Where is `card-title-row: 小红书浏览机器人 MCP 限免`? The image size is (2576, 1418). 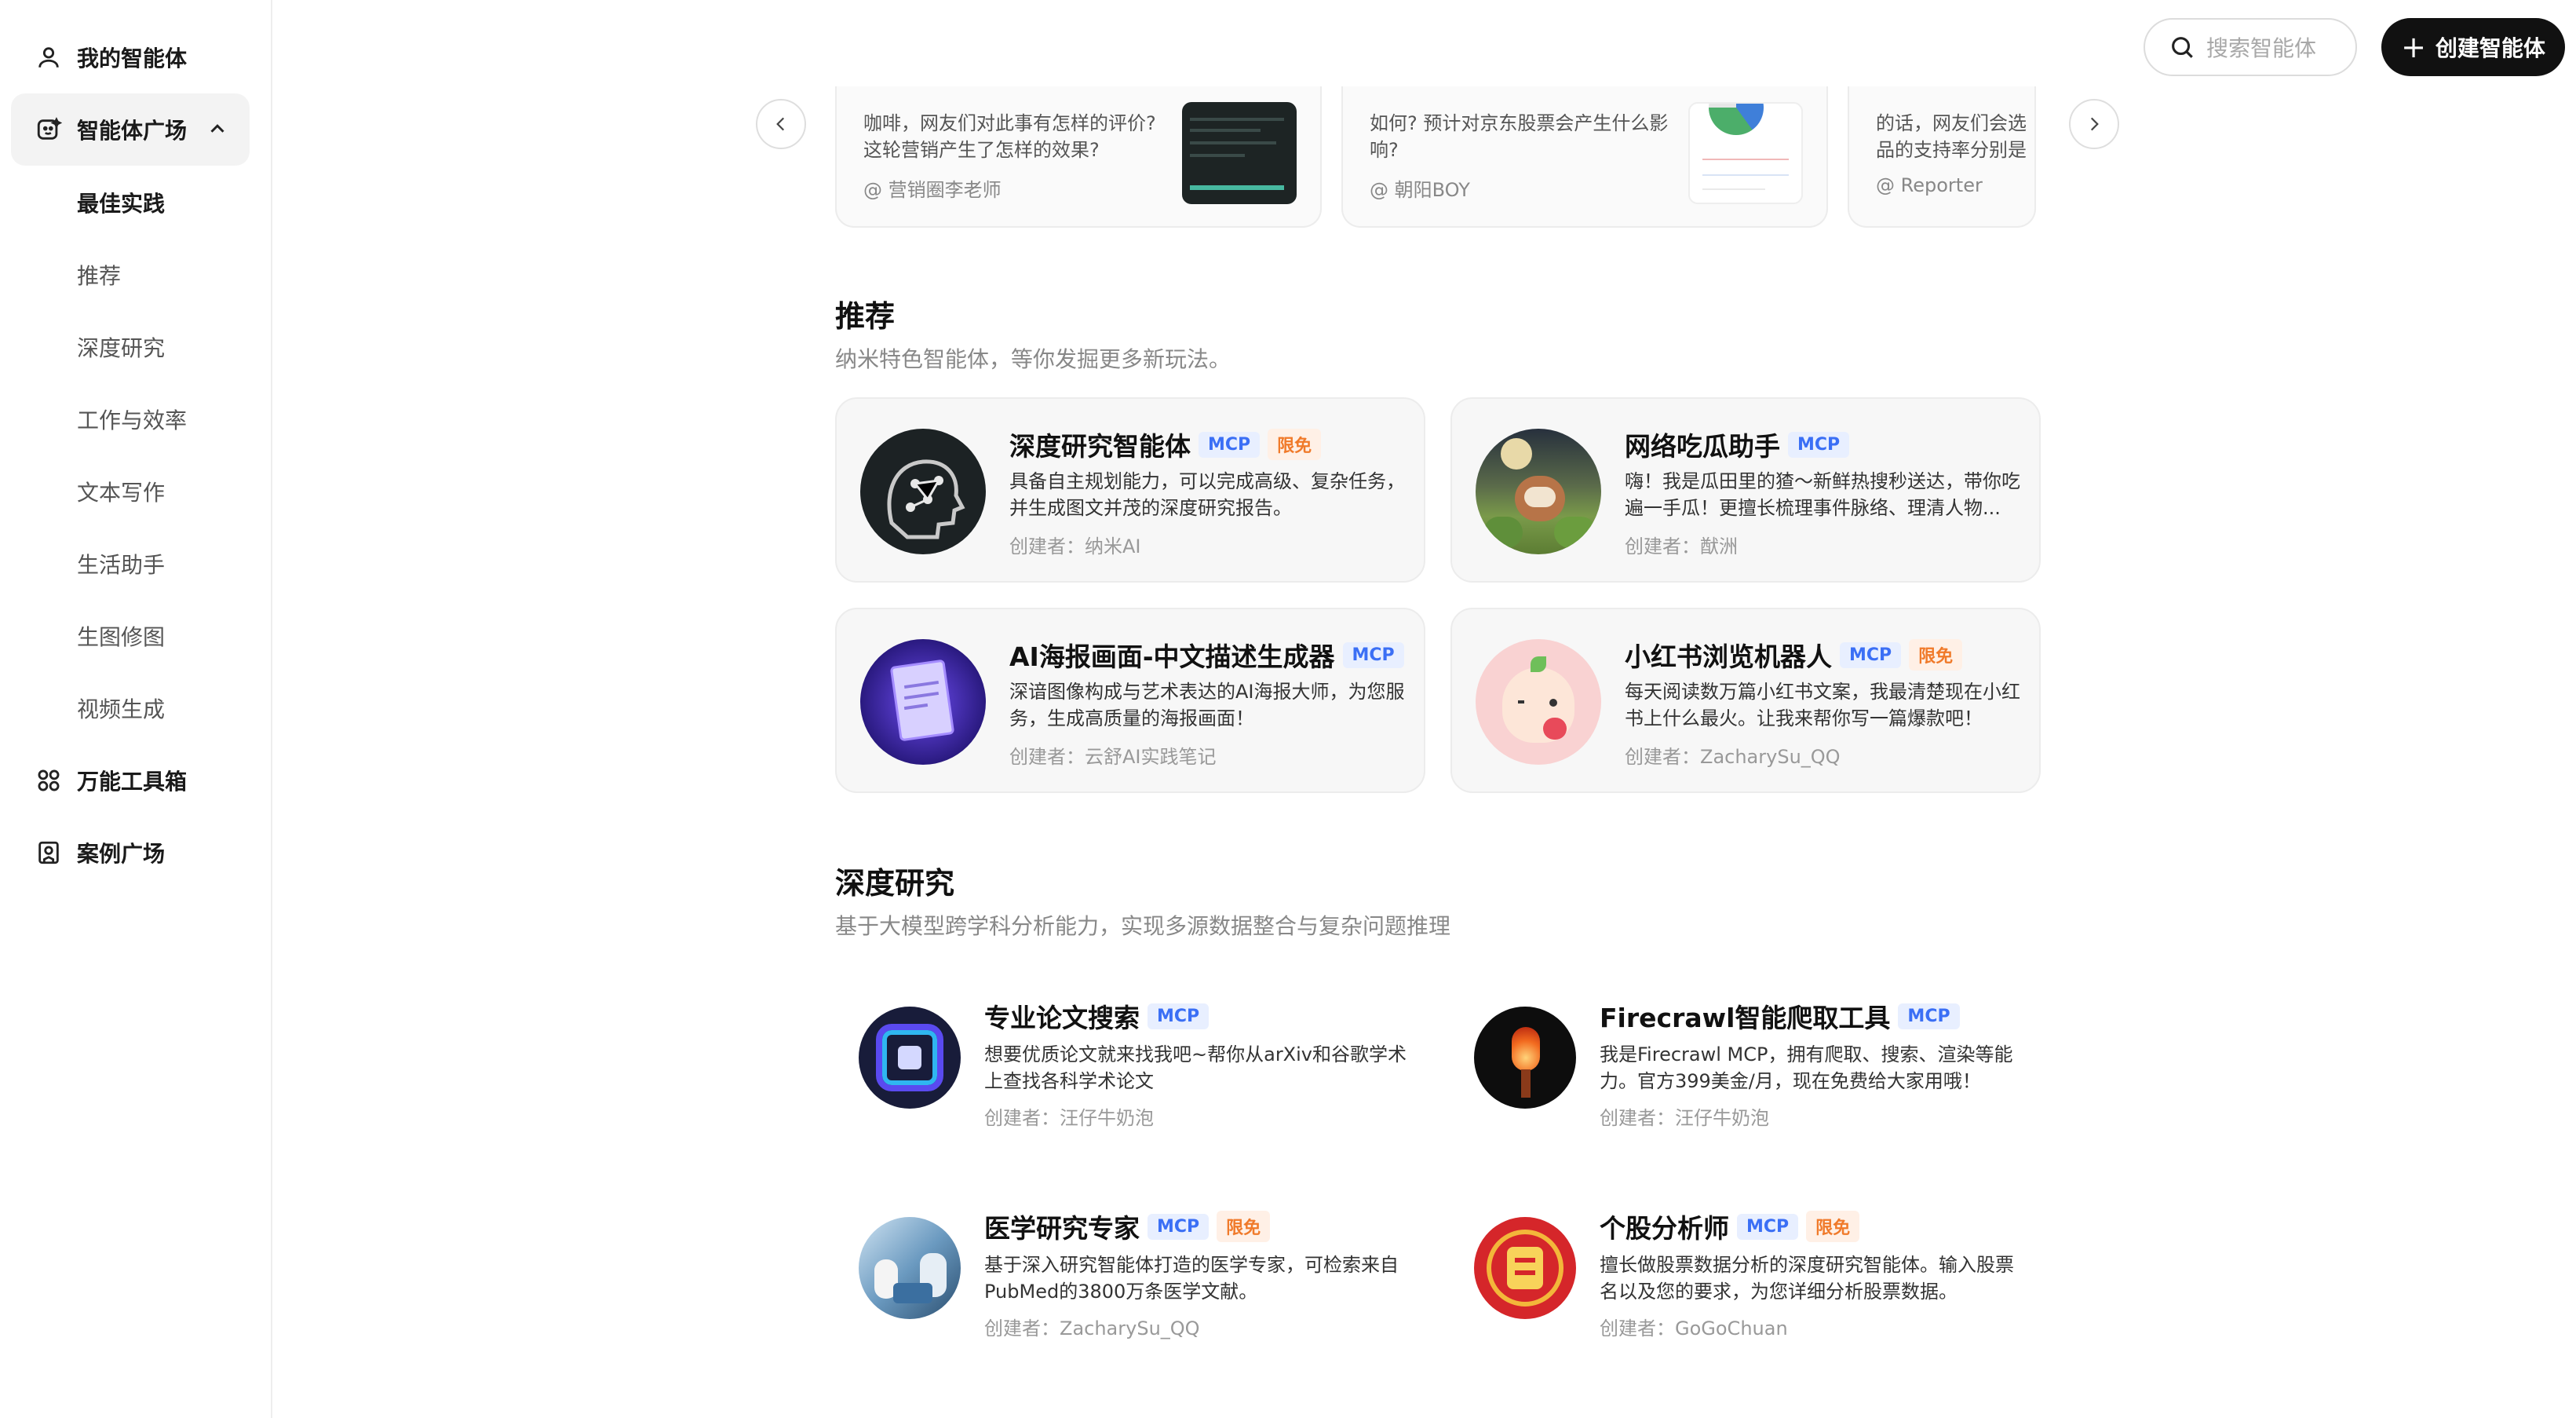
card-title-row: 小红书浏览机器人 MCP 限免 is located at coordinates (1798, 655).